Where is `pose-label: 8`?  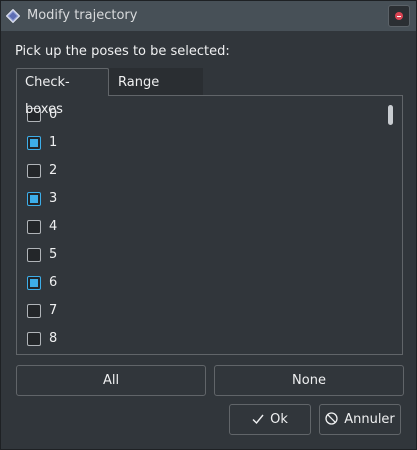 pose-label: 8 is located at coordinates (53, 338).